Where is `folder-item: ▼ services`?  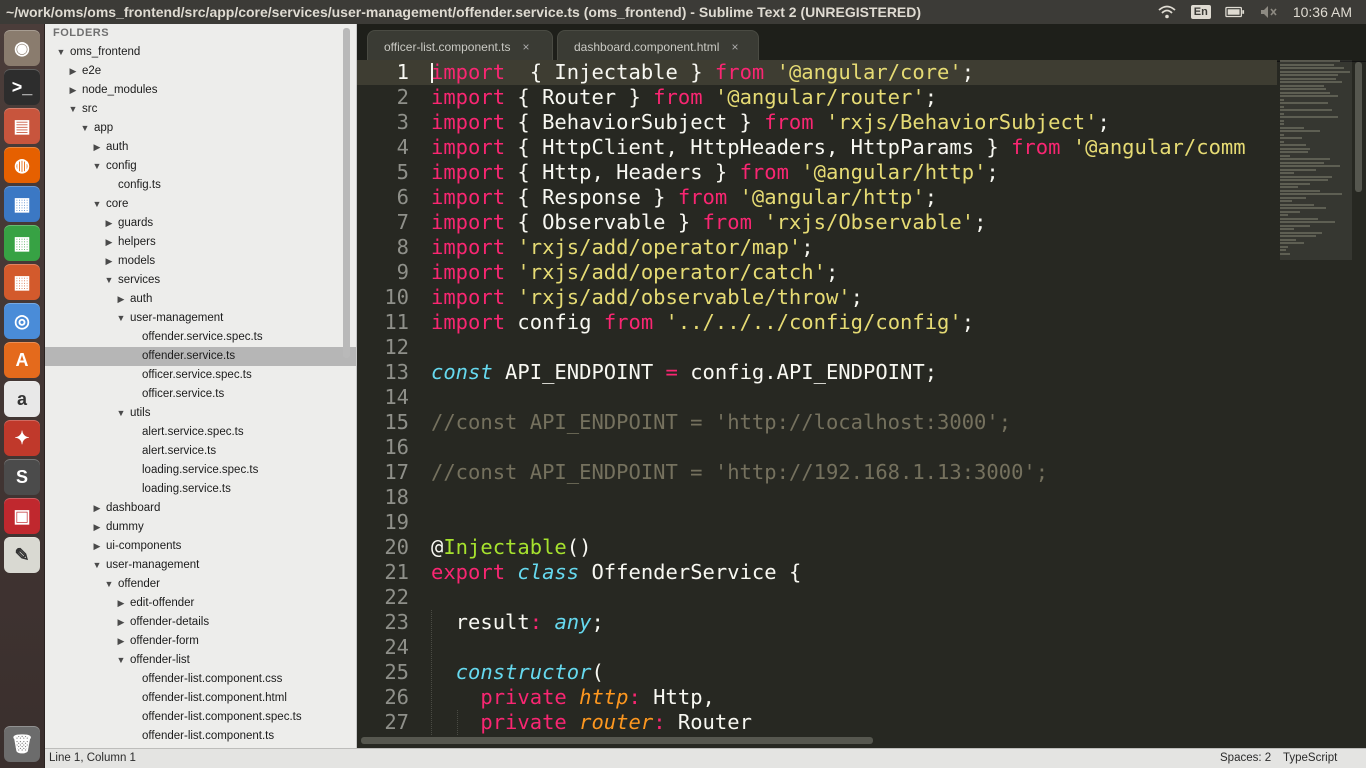
folder-item: ▼ services is located at coordinates (200, 280).